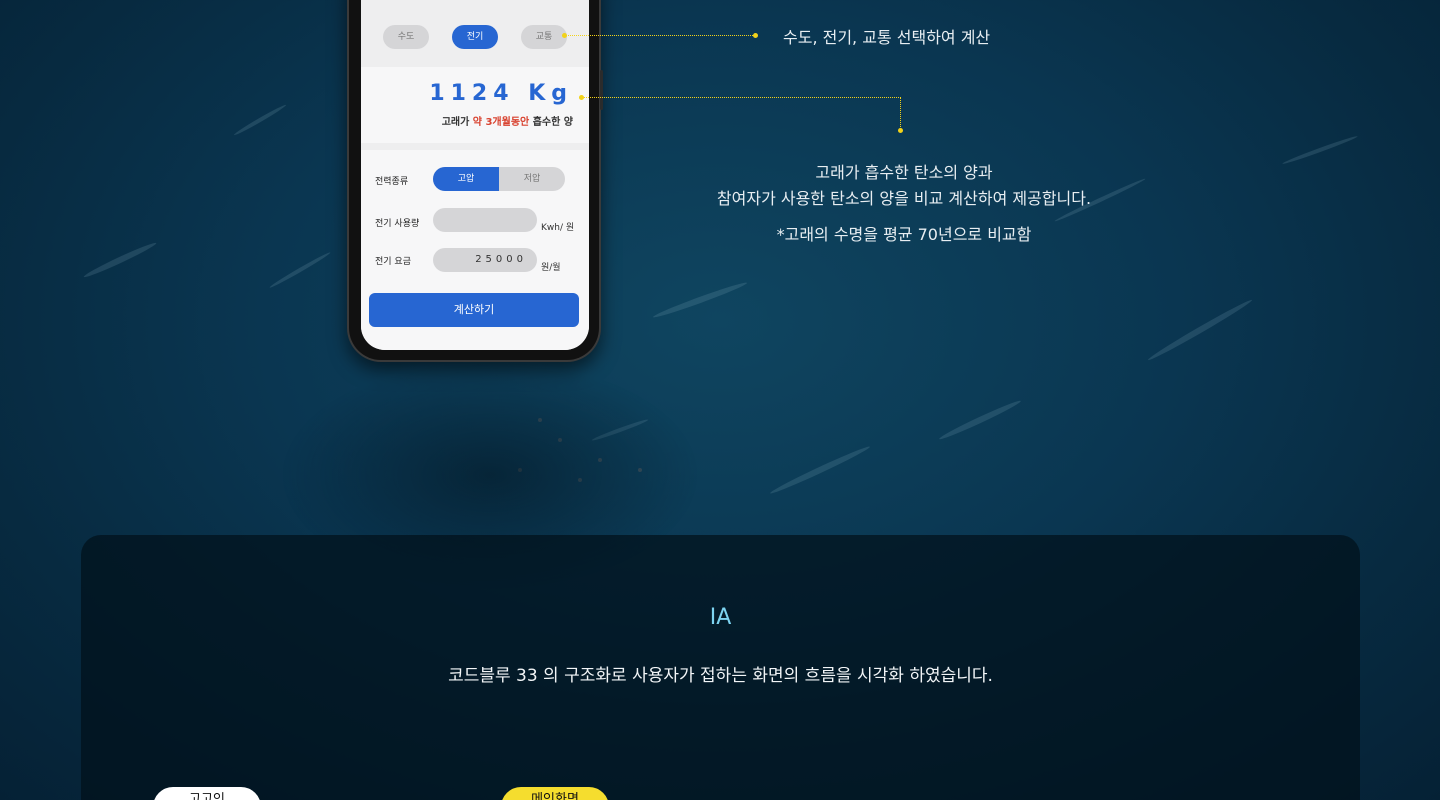 Image resolution: width=1440 pixels, height=800 pixels. What do you see at coordinates (601, 90) in the screenshot?
I see `phone-side-button` at bounding box center [601, 90].